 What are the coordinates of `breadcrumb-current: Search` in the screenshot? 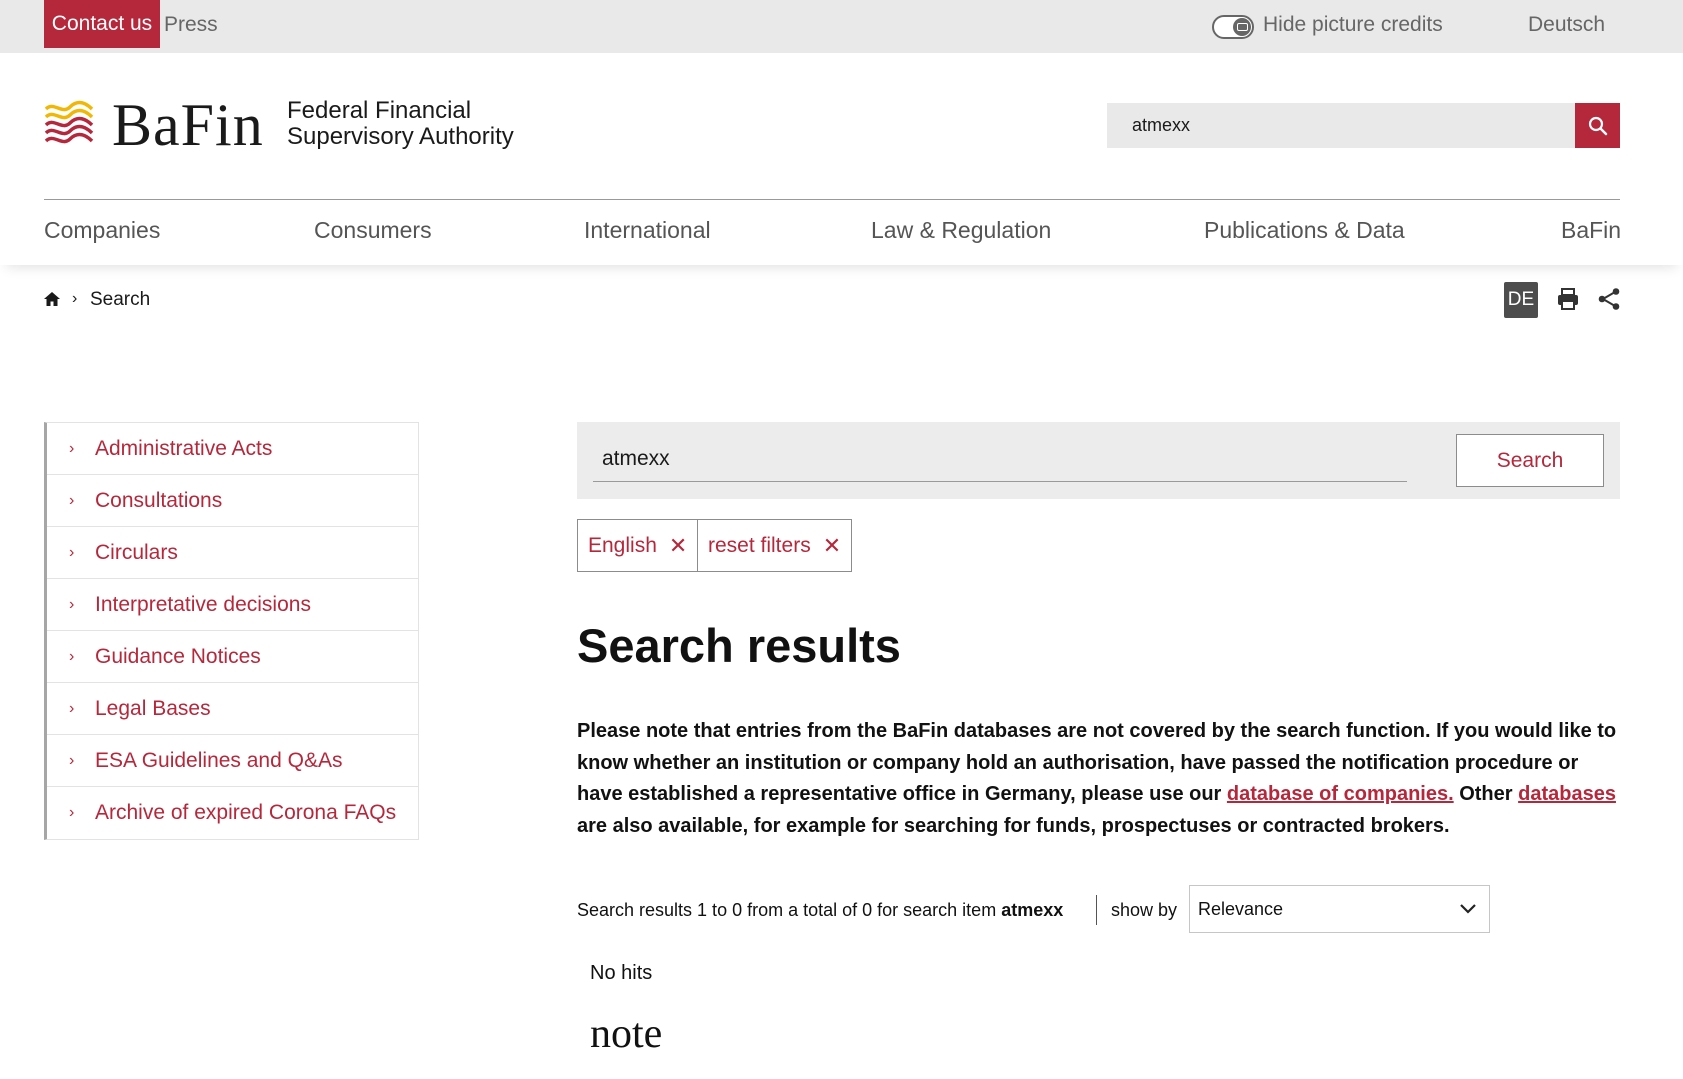 It's located at (120, 299).